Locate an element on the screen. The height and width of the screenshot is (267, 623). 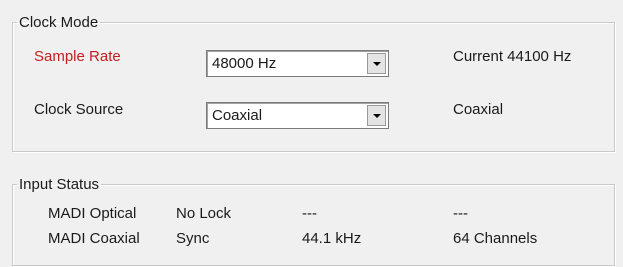
input-lock-status: Sync is located at coordinates (193, 238).